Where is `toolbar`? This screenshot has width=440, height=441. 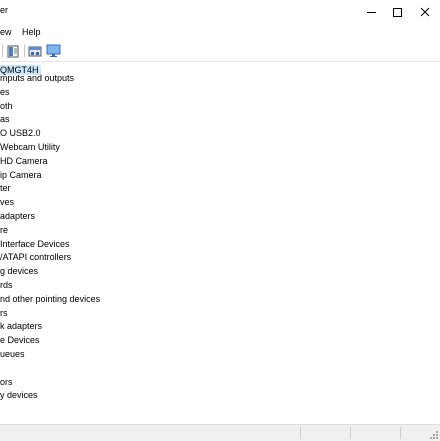
toolbar is located at coordinates (220, 51).